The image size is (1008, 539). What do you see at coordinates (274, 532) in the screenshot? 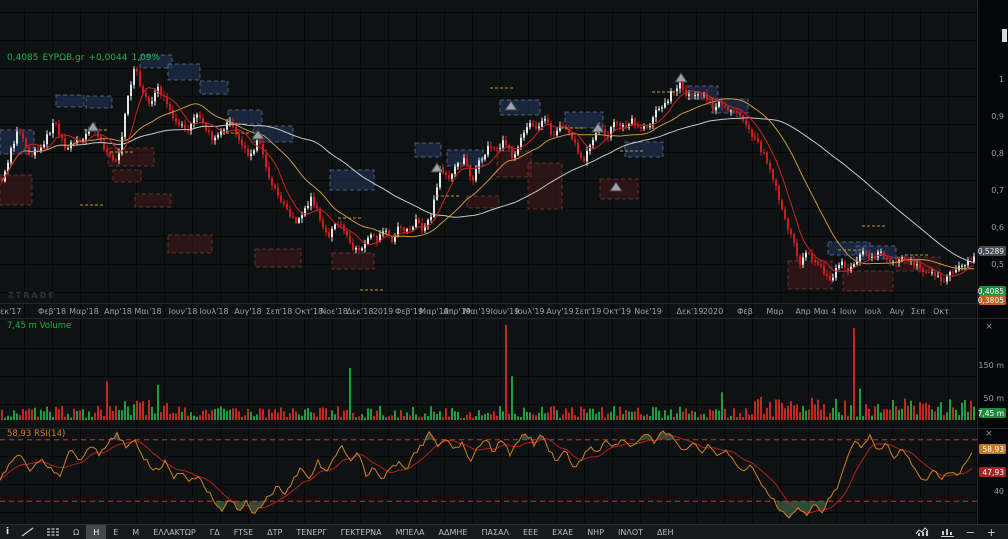
I see `ticker-button-ΔΤΡ: ΔΤΡ` at bounding box center [274, 532].